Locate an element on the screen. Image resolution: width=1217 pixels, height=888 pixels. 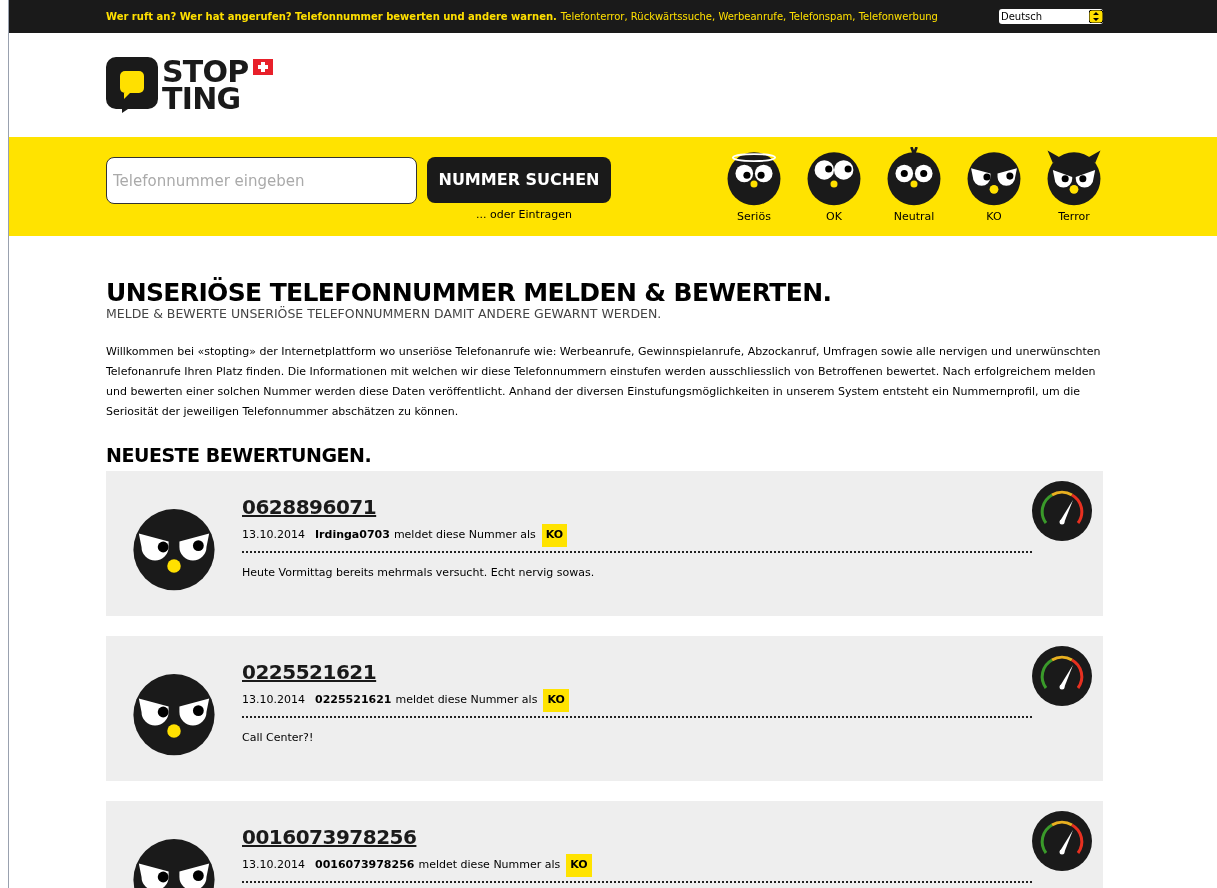
logo-text: STOP is located at coordinates (205, 71).